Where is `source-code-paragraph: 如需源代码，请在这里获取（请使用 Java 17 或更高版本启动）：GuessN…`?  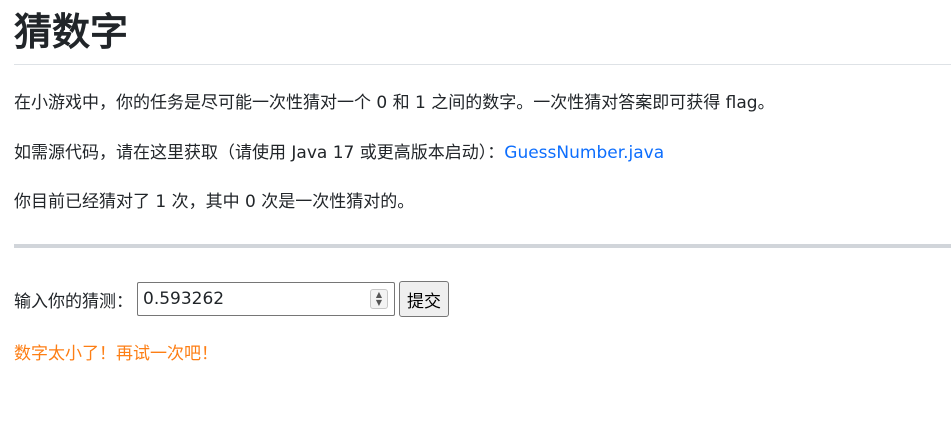 source-code-paragraph: 如需源代码，请在这里获取（请使用 Java 17 或更高版本启动）：GuessN… is located at coordinates (339, 153).